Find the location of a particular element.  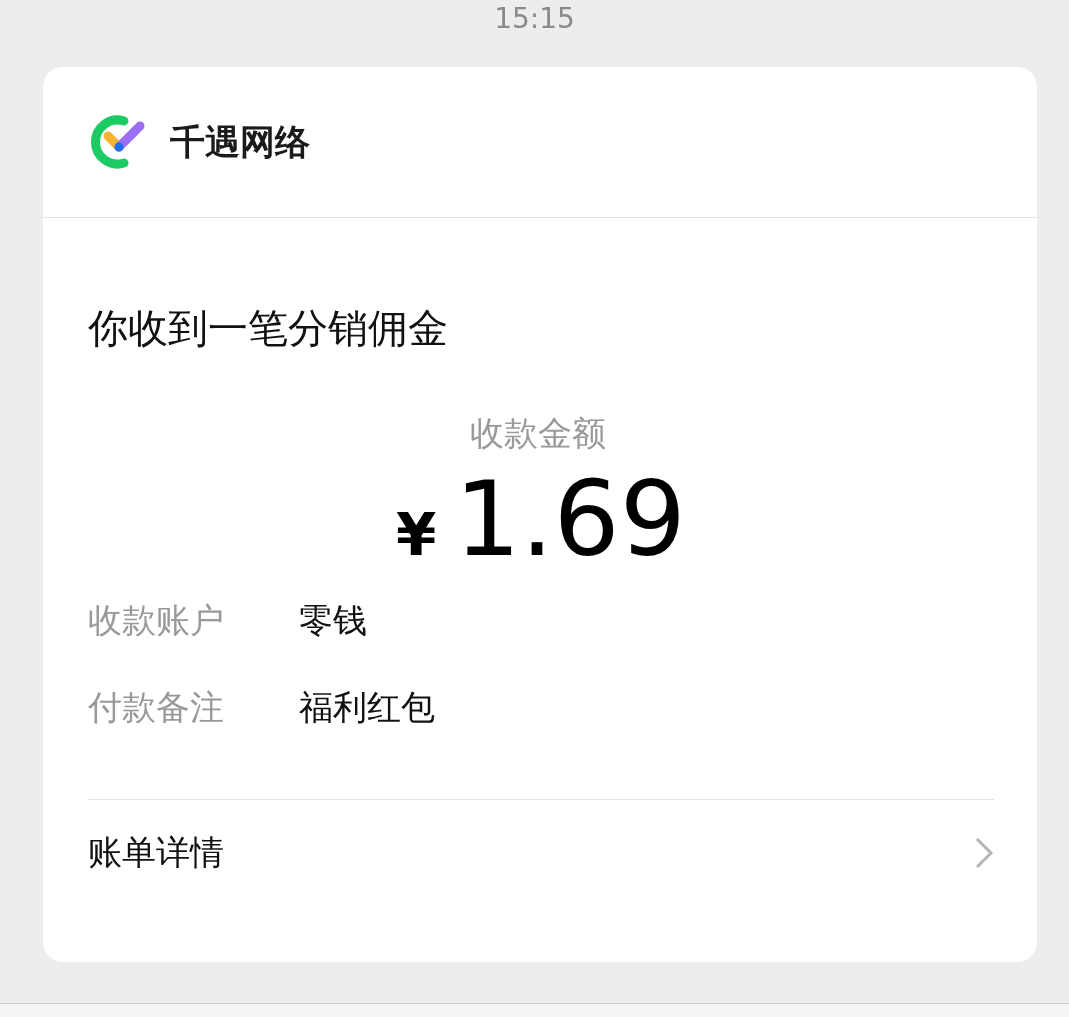

detail-label: 收款账户 is located at coordinates (156, 620).